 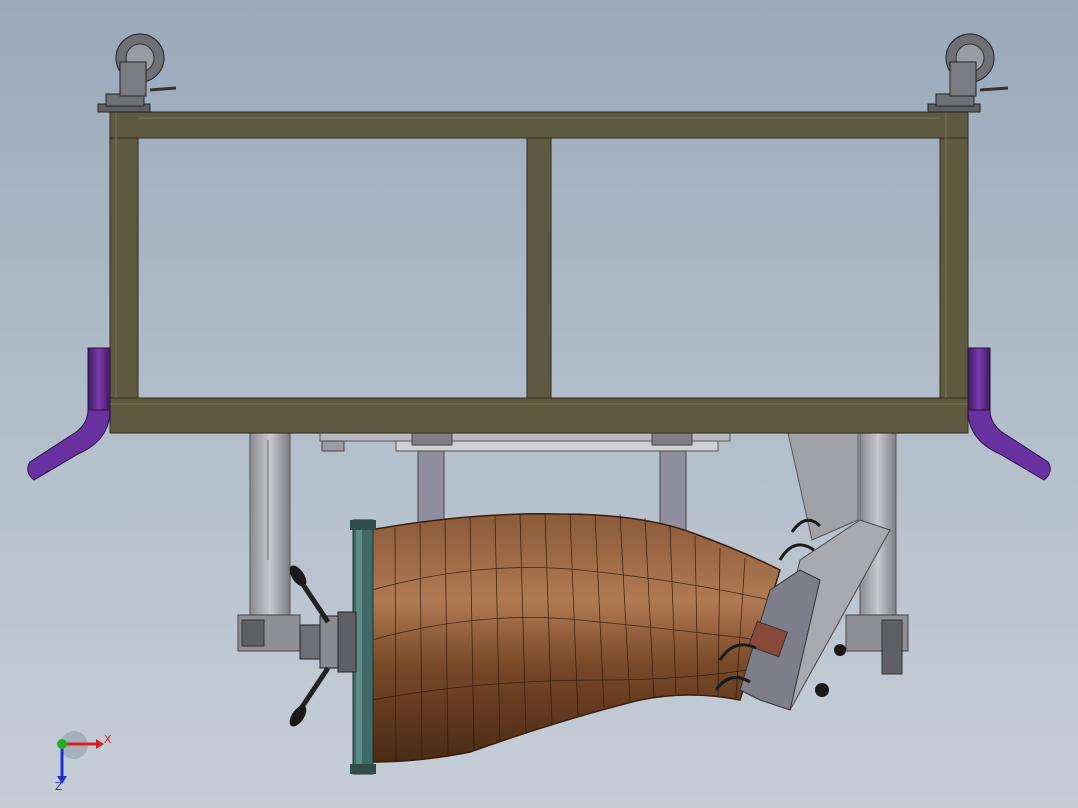 What do you see at coordinates (308, 697) in the screenshot?
I see `clamp-handle-lower` at bounding box center [308, 697].